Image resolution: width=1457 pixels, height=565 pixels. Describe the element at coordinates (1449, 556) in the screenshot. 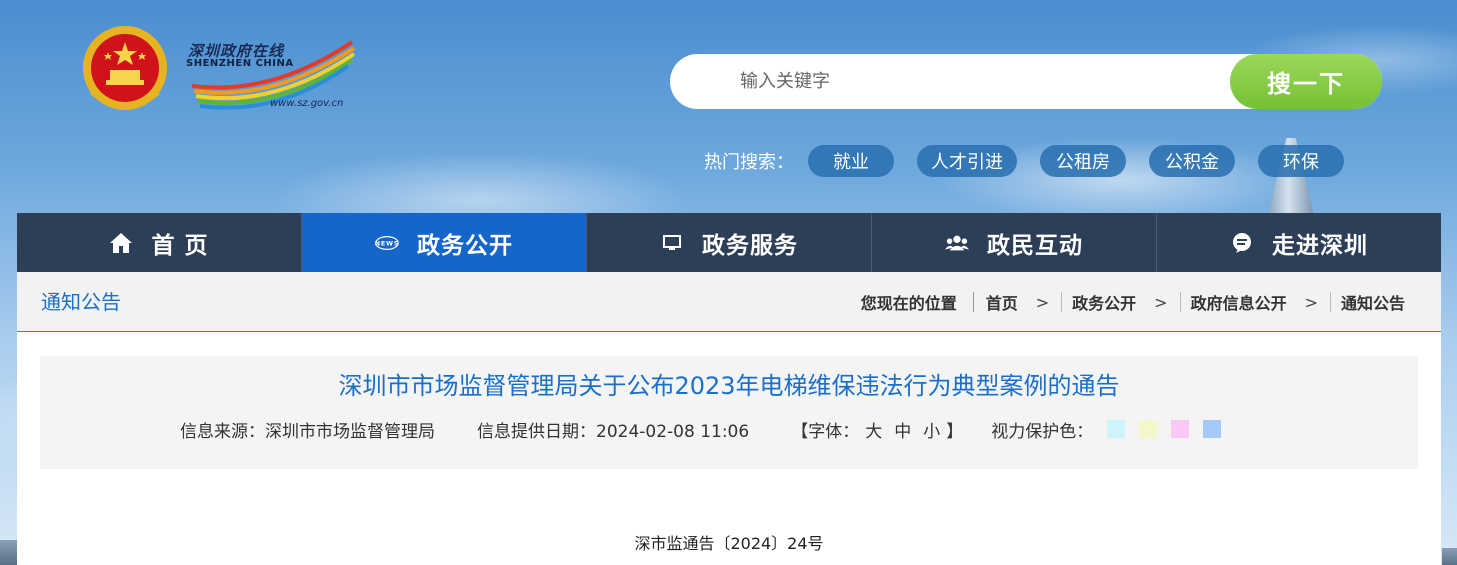

I see `building-decoration-right` at that location.